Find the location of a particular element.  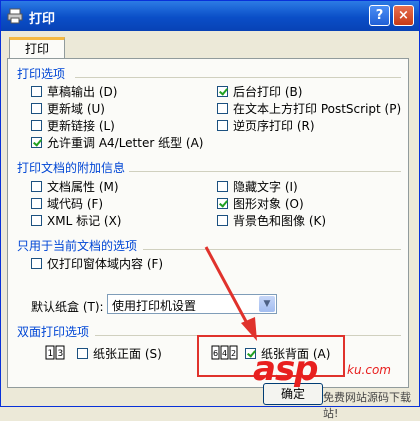

checkbox-label: 文档属性 (M) is located at coordinates (83, 186).